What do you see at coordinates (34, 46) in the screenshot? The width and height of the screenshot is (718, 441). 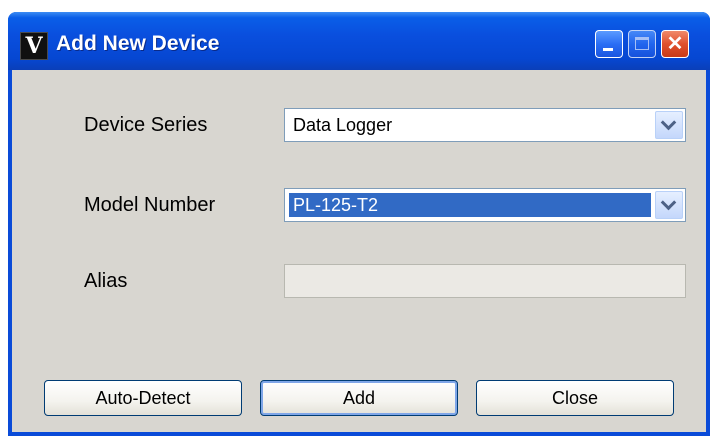 I see `app-logo-icon: V` at bounding box center [34, 46].